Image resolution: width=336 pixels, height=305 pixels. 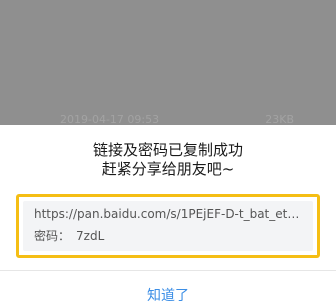 I want to click on background-file-size: 23KB, so click(x=279, y=119).